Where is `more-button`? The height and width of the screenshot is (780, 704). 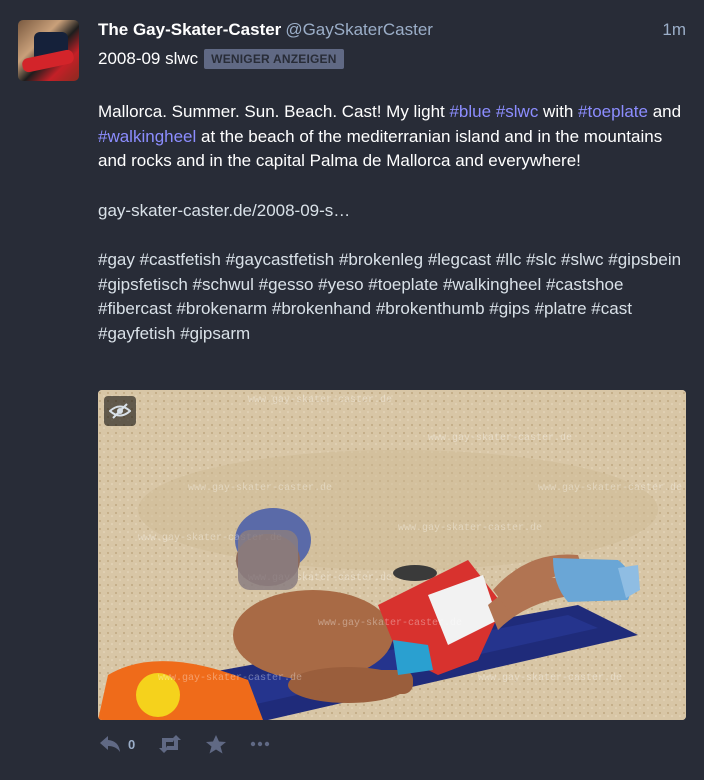
more-button is located at coordinates (260, 744).